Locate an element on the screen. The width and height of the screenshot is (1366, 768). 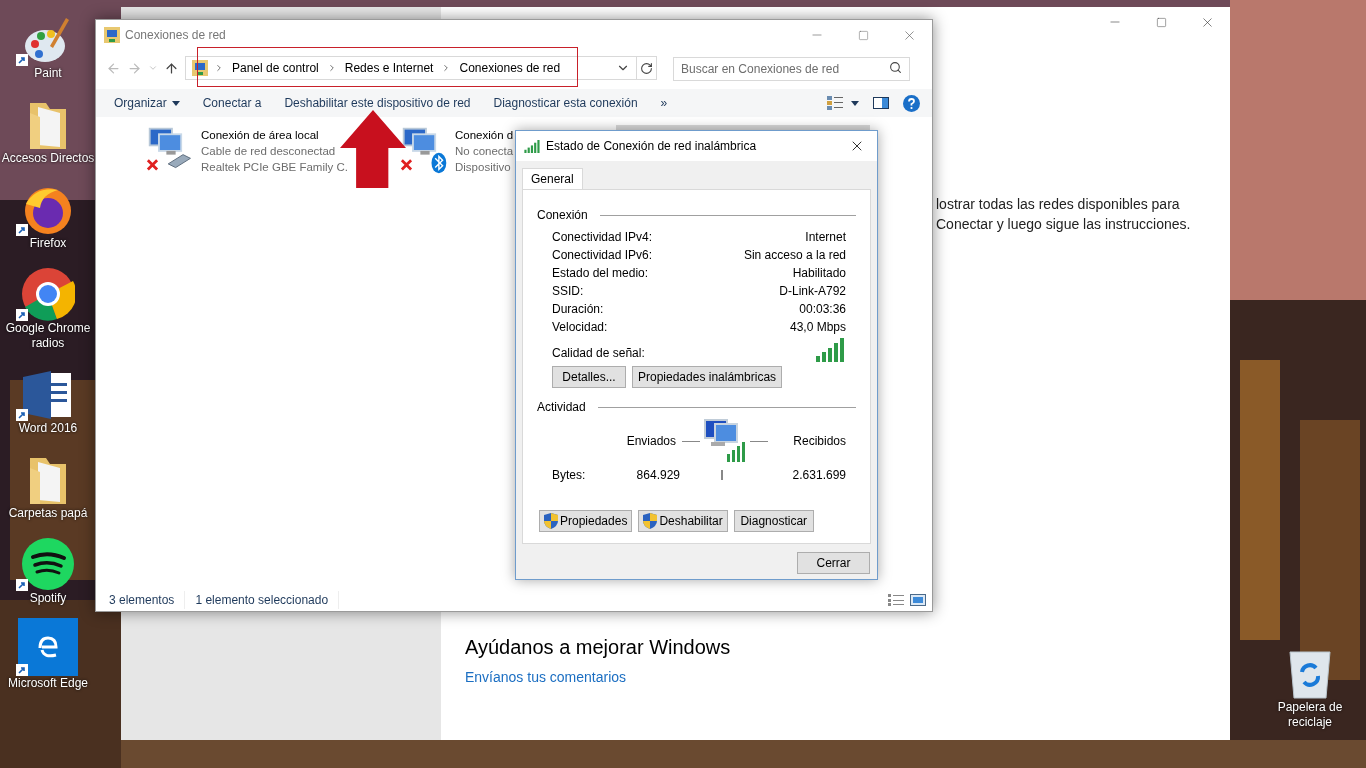
spotify-icon is located at coordinates (48, 564).